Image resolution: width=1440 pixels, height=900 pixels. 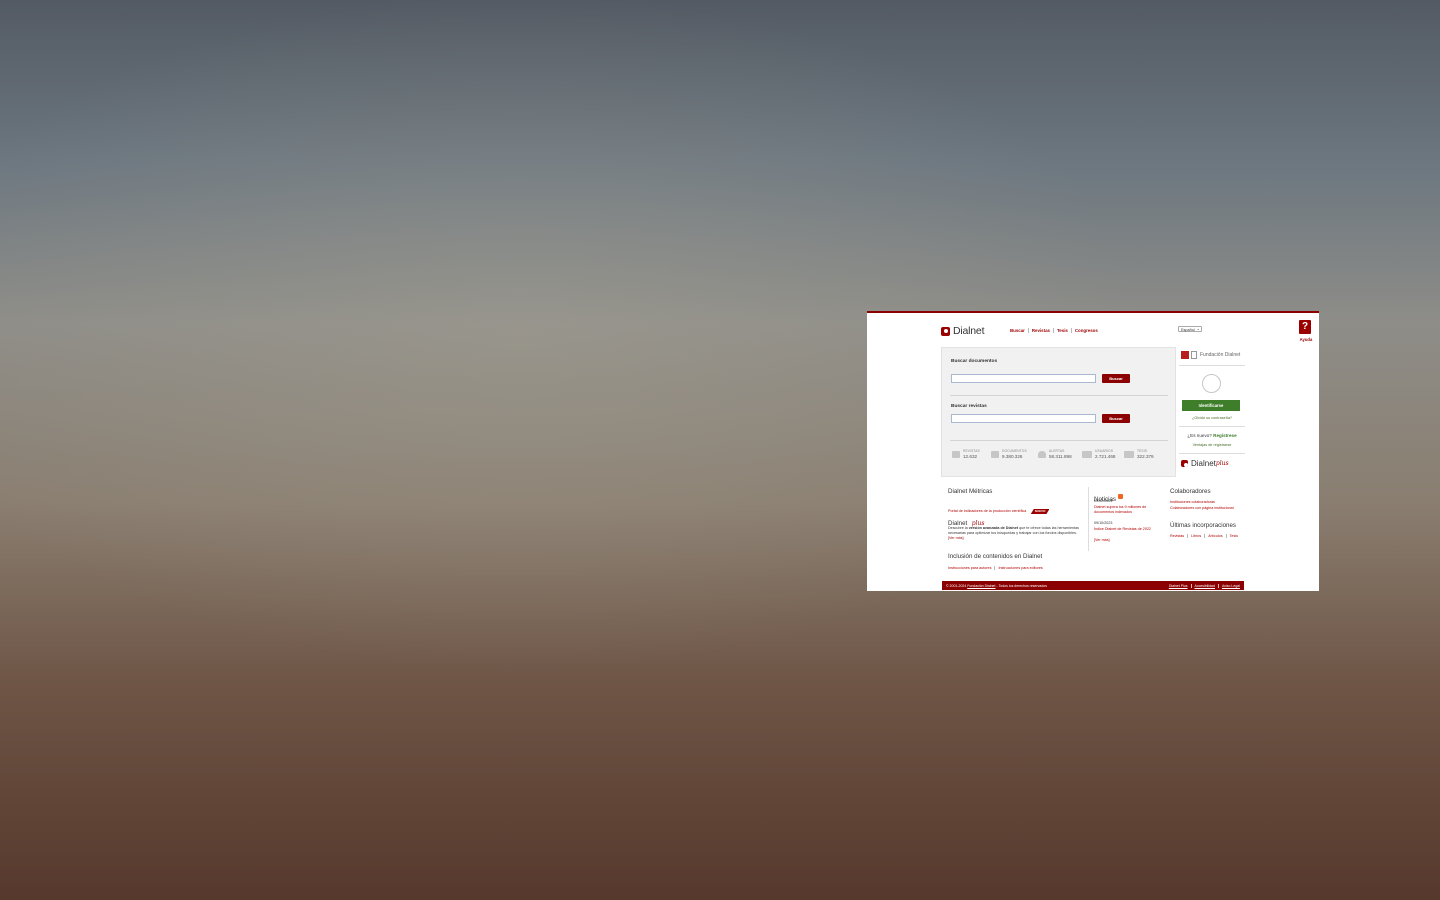 I want to click on main-nav: Buscar Revistas Tesis Congresos, so click(x=1055, y=330).